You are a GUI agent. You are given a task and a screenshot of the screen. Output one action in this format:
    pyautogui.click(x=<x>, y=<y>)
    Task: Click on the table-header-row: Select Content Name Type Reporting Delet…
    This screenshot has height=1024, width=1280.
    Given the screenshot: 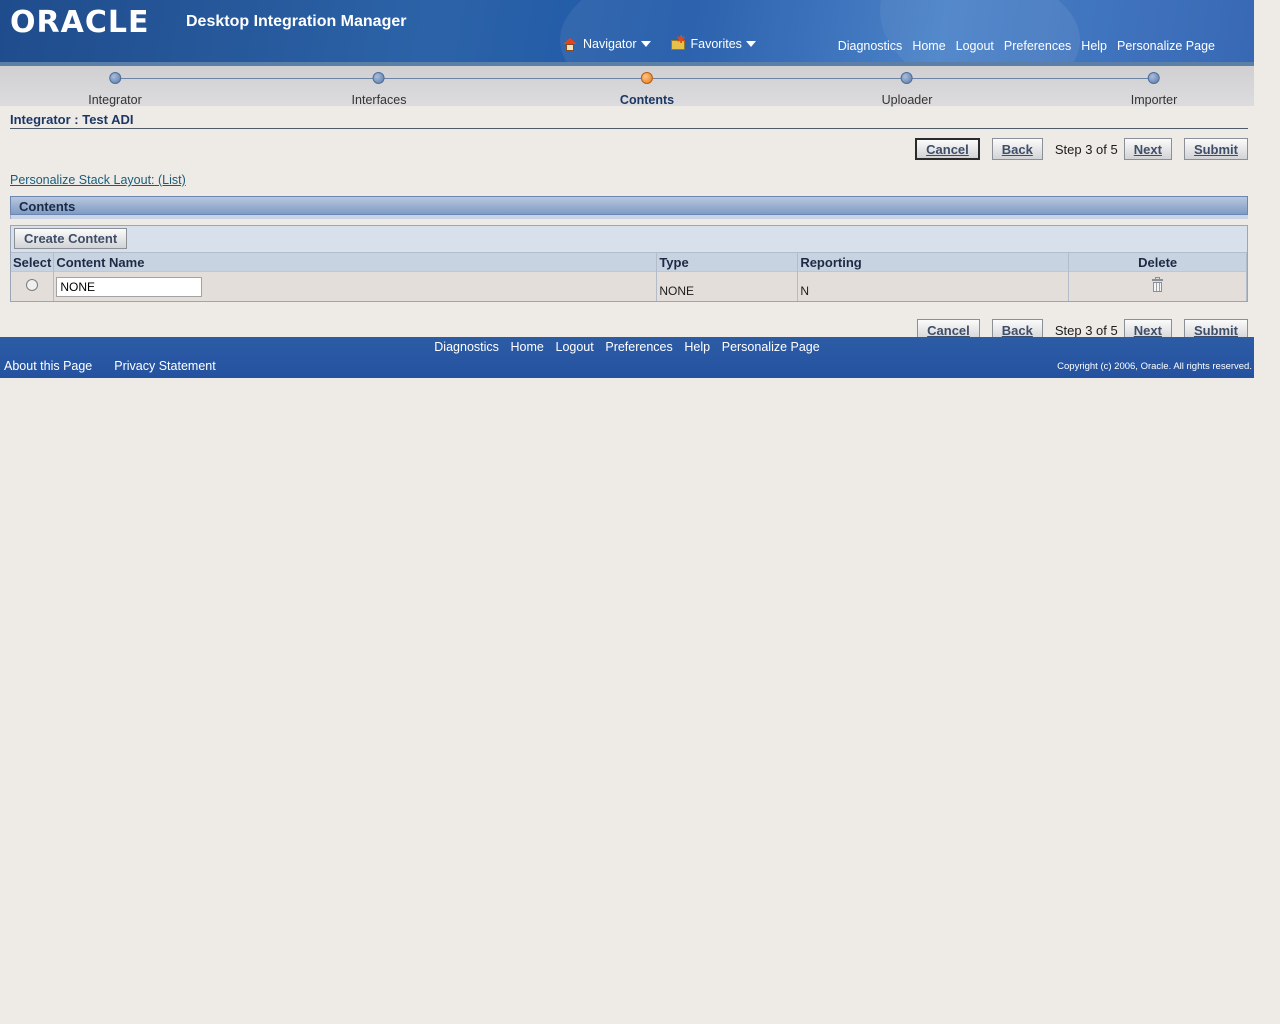 What is the action you would take?
    pyautogui.click(x=629, y=262)
    